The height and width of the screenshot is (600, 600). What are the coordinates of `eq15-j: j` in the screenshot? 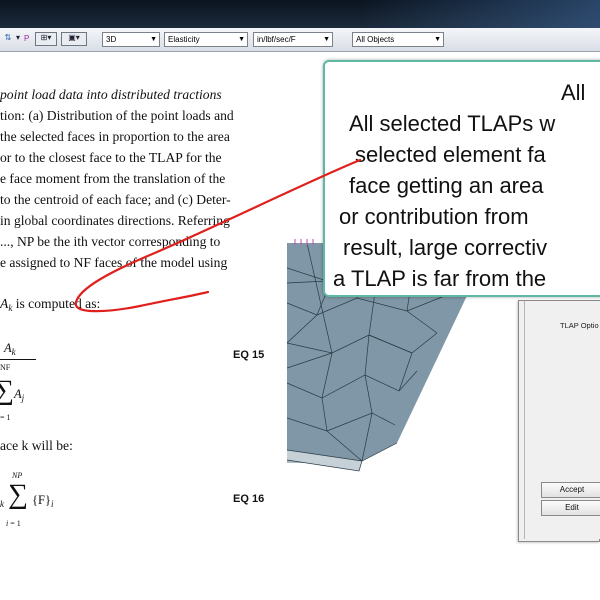 It's located at (23, 398).